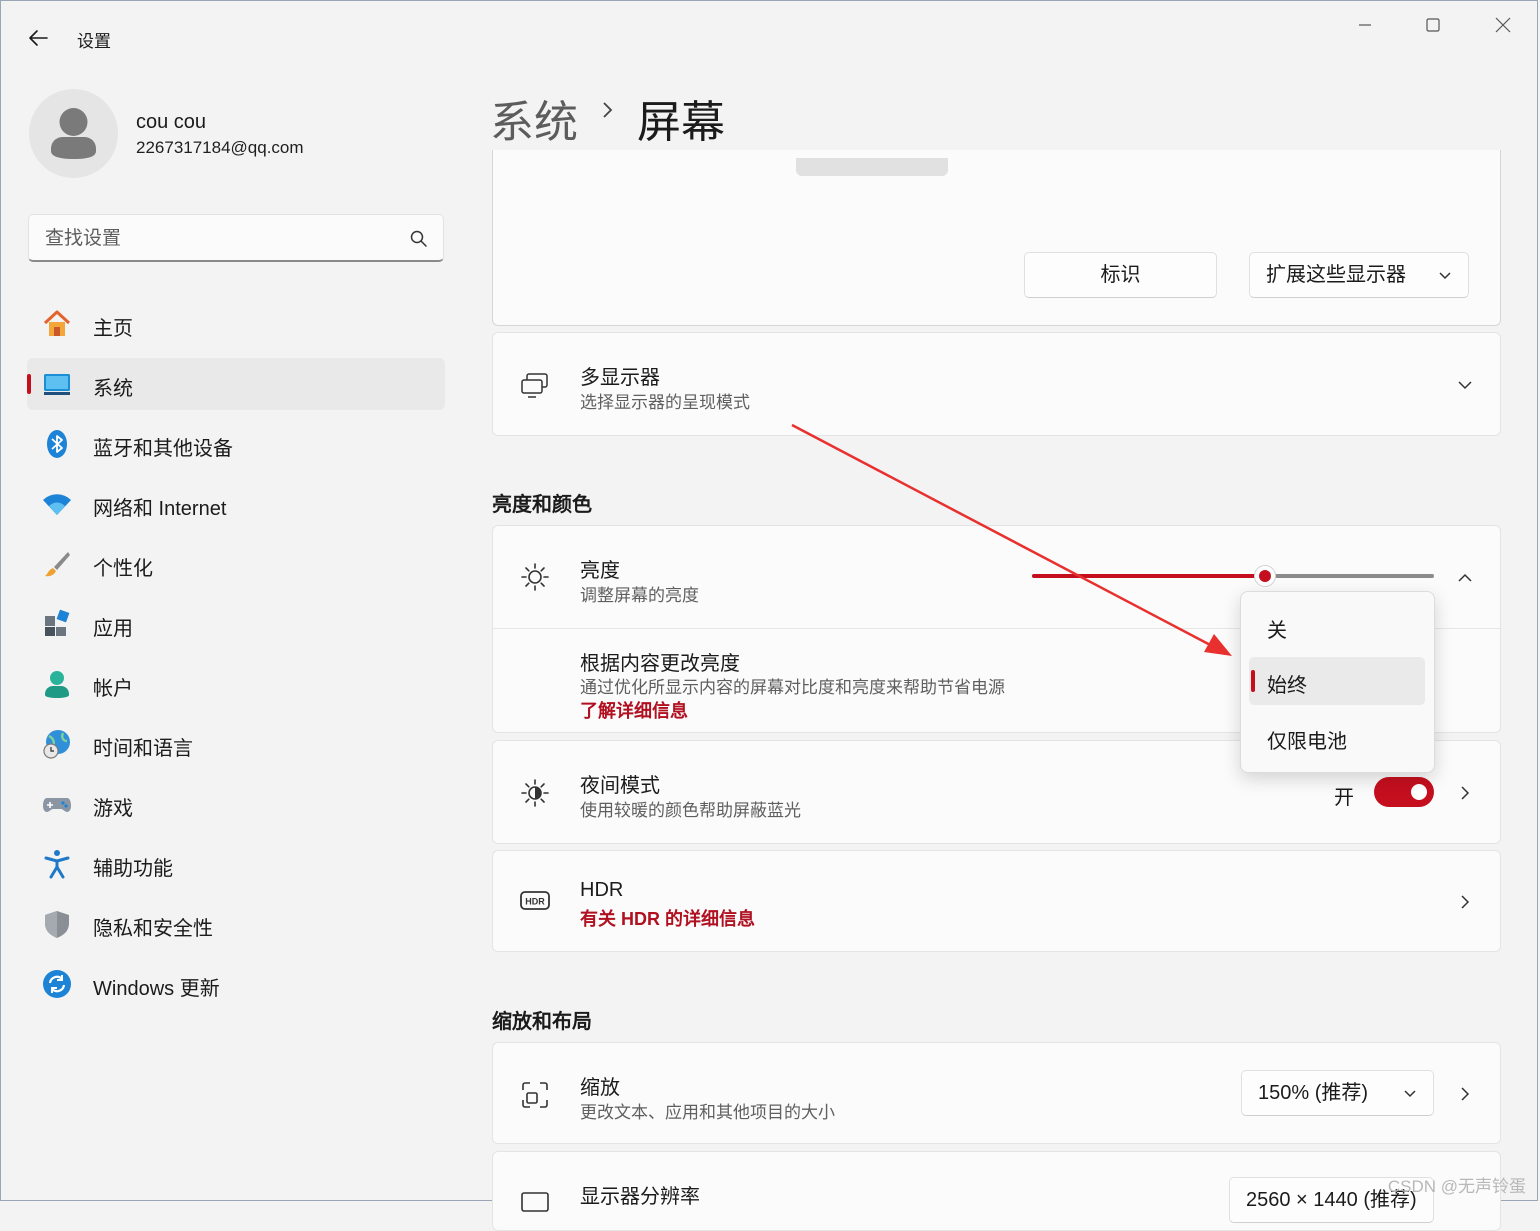 The width and height of the screenshot is (1540, 1231). I want to click on resolution-card: 显示器分辨率 2560 × 1440 (推荐), so click(996, 1191).